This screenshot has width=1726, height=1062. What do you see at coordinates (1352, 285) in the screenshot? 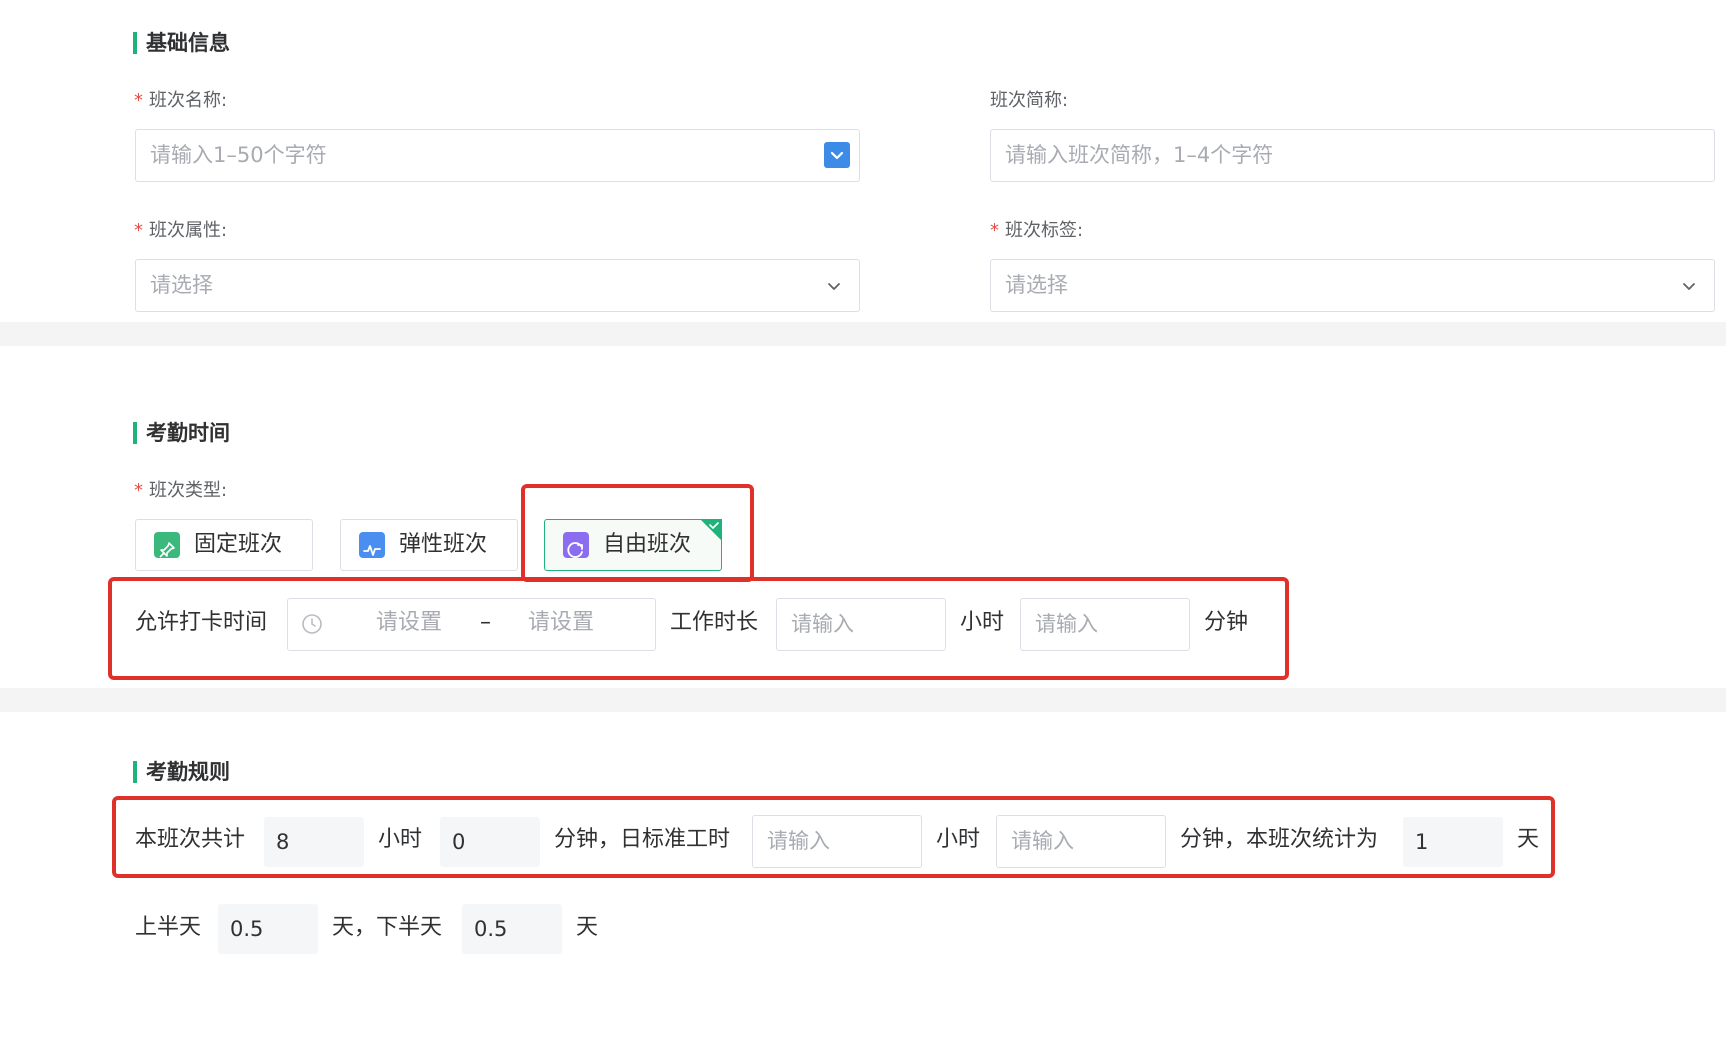
I see `shift-tag-select: 请选择` at bounding box center [1352, 285].